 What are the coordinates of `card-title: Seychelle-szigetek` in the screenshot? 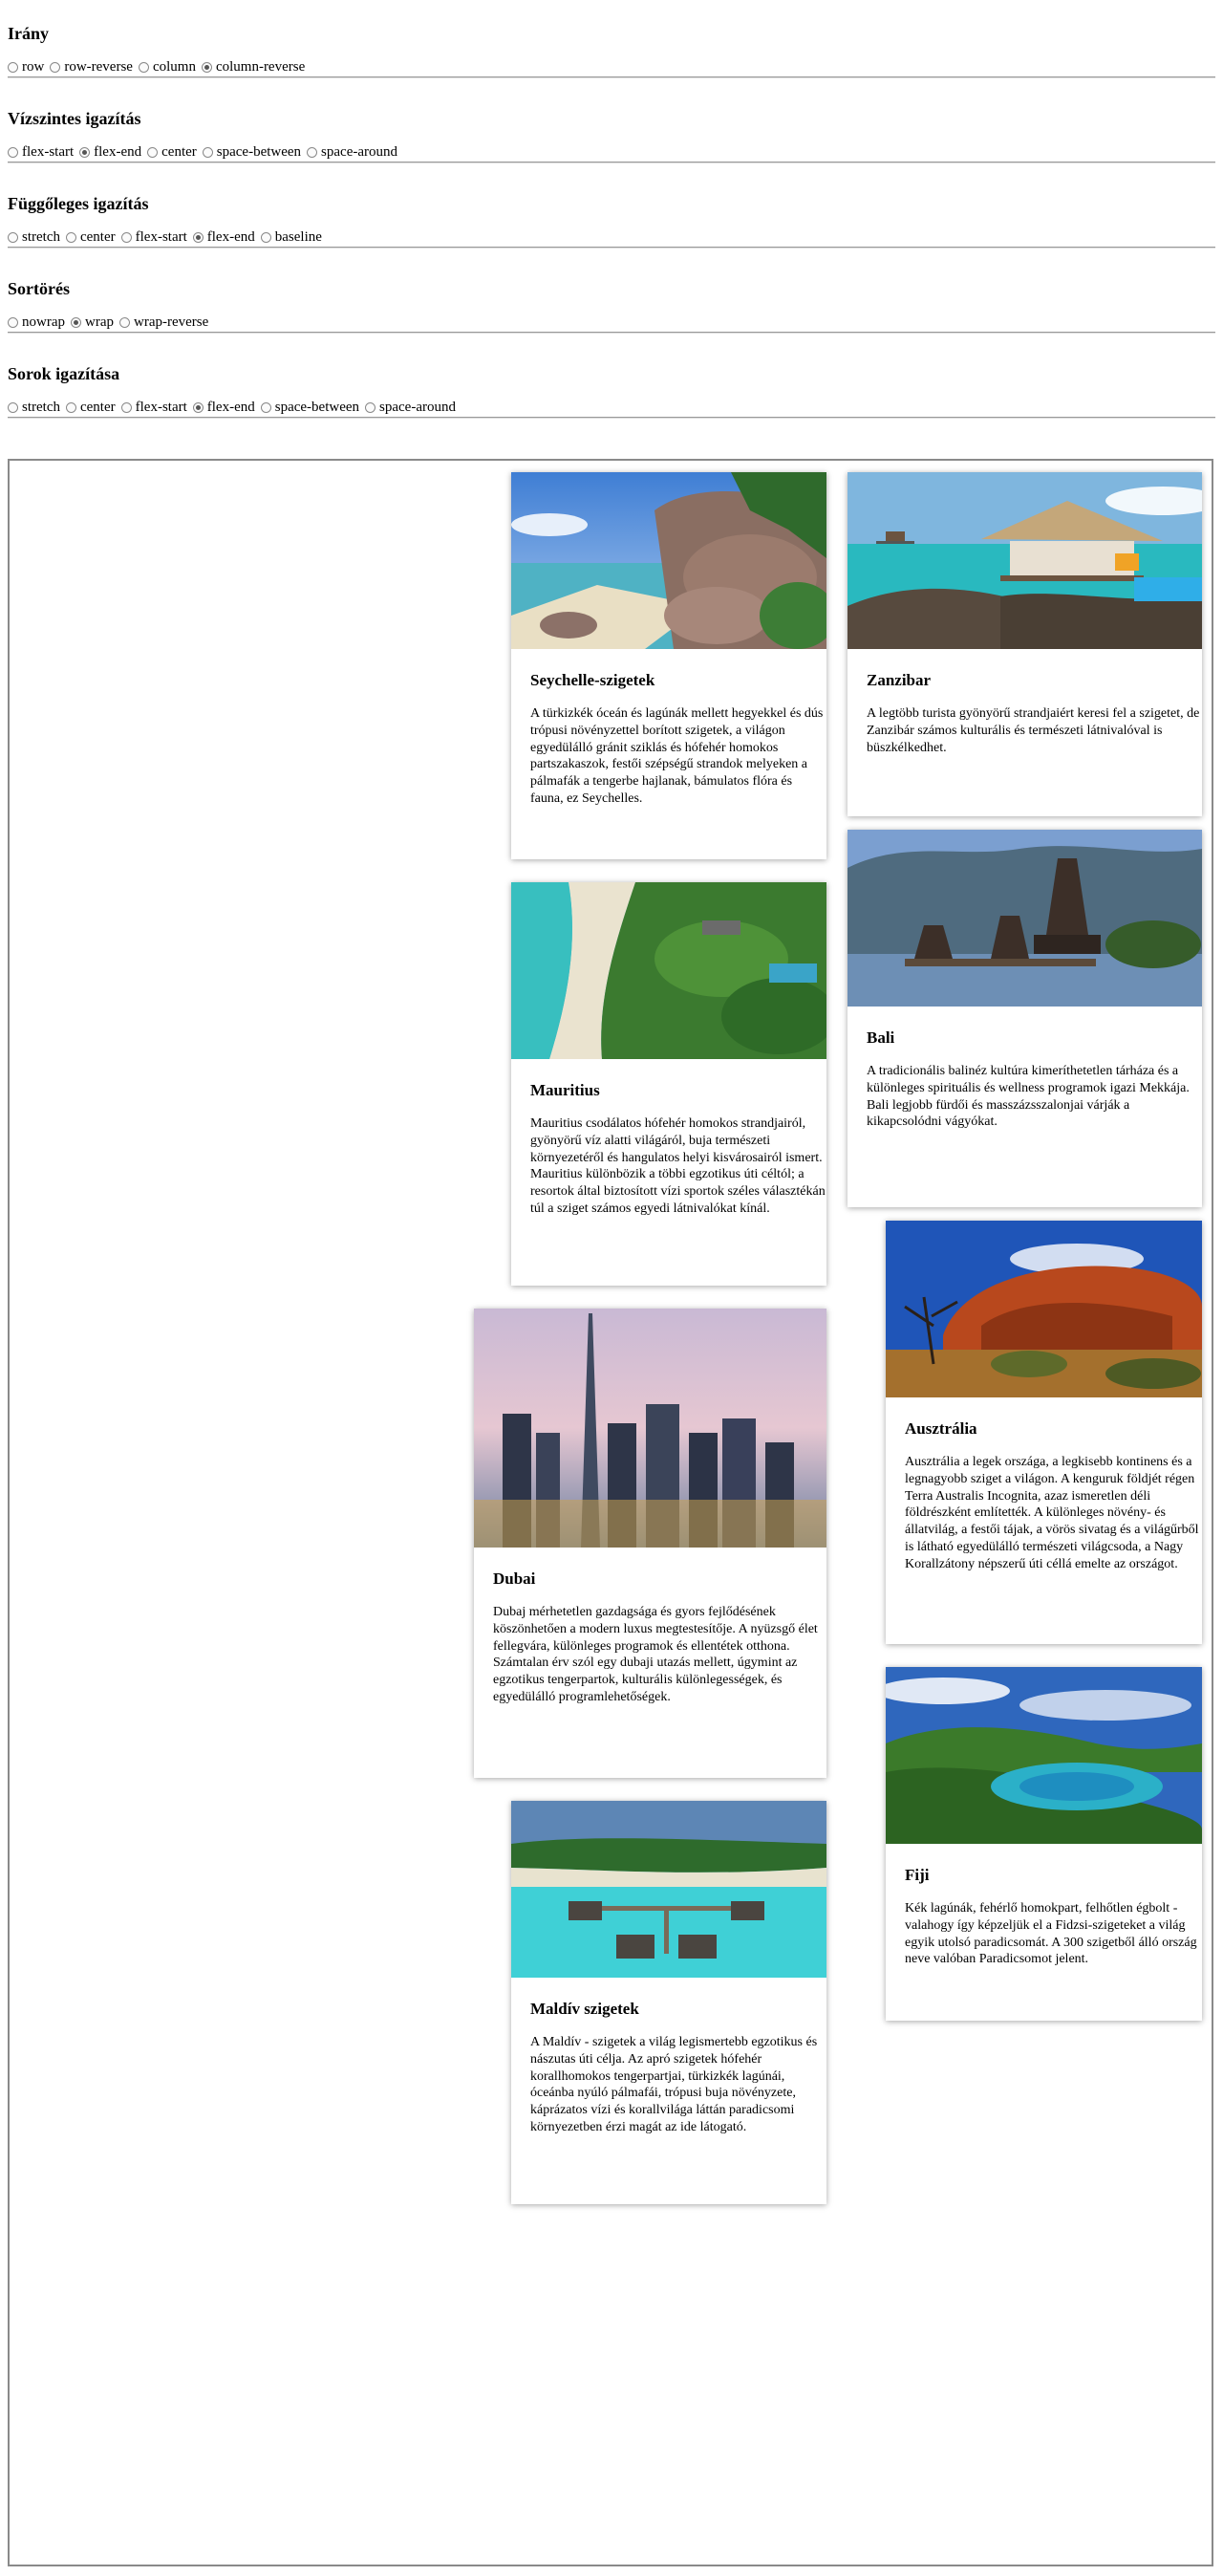 It's located at (592, 680).